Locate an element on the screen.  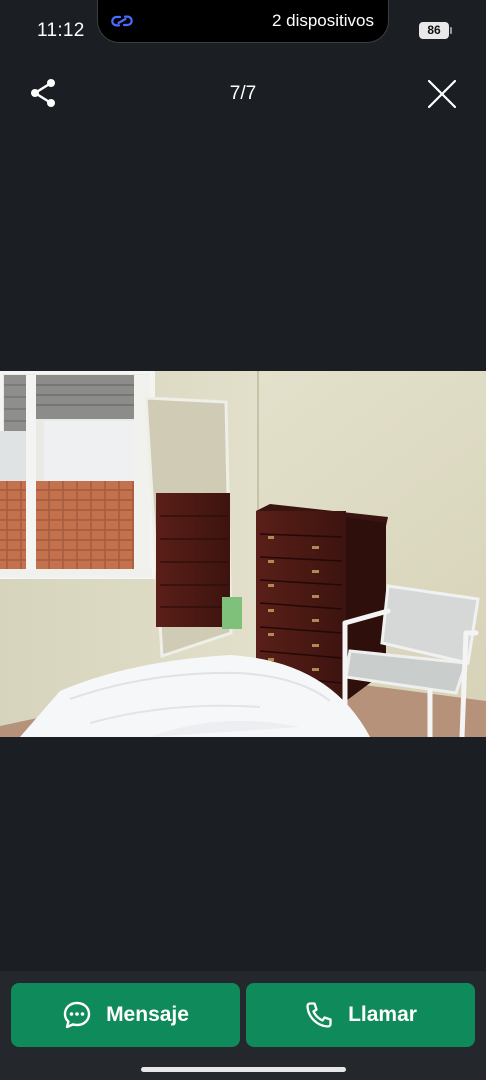
dynamic-island: 2 dispositivos is located at coordinates (243, 21).